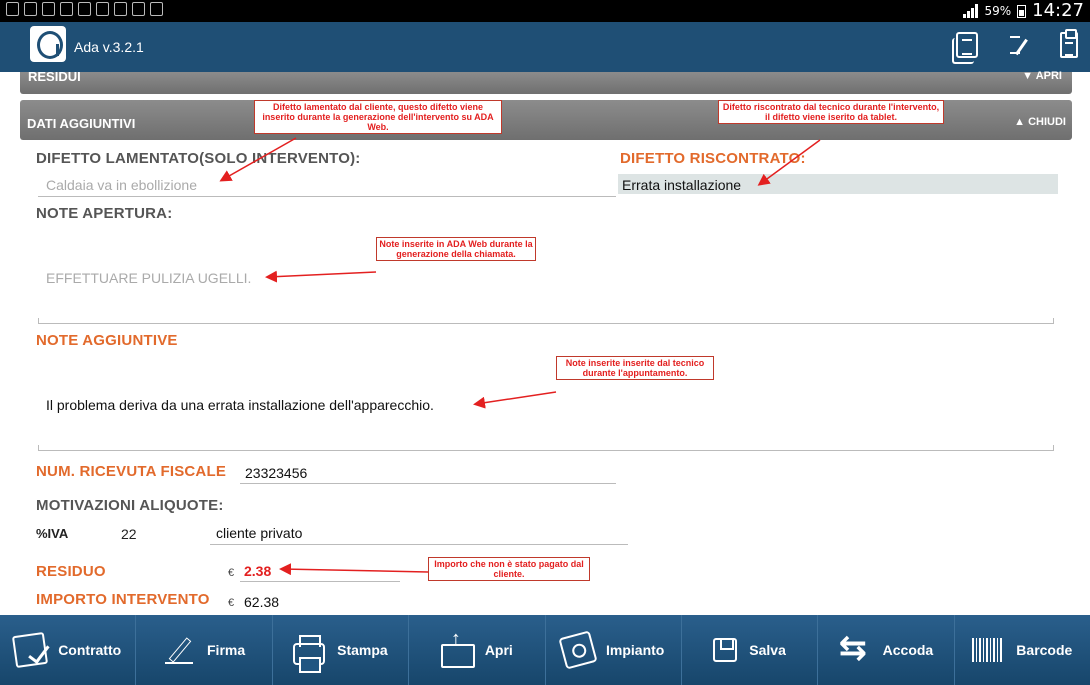 This screenshot has width=1090, height=685. I want to click on impianto-button: Impianto, so click(614, 650).